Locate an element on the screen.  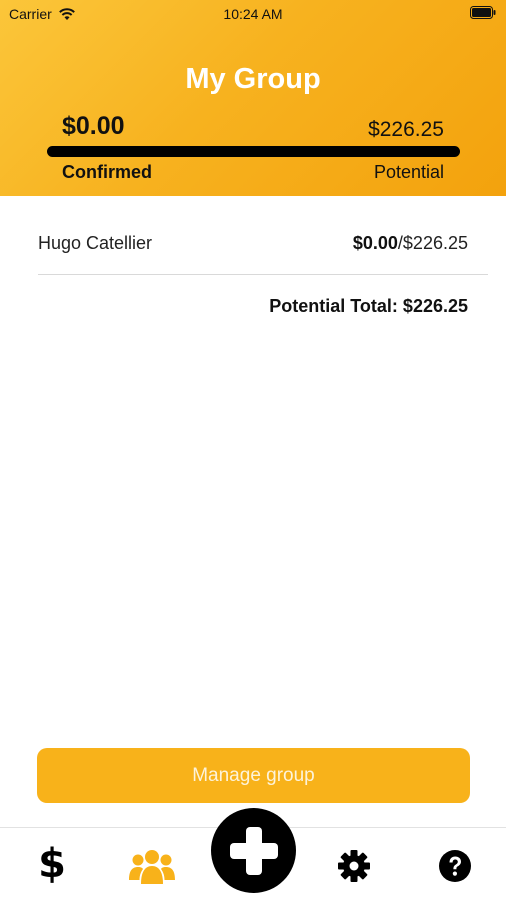
add-button is located at coordinates (253, 850).